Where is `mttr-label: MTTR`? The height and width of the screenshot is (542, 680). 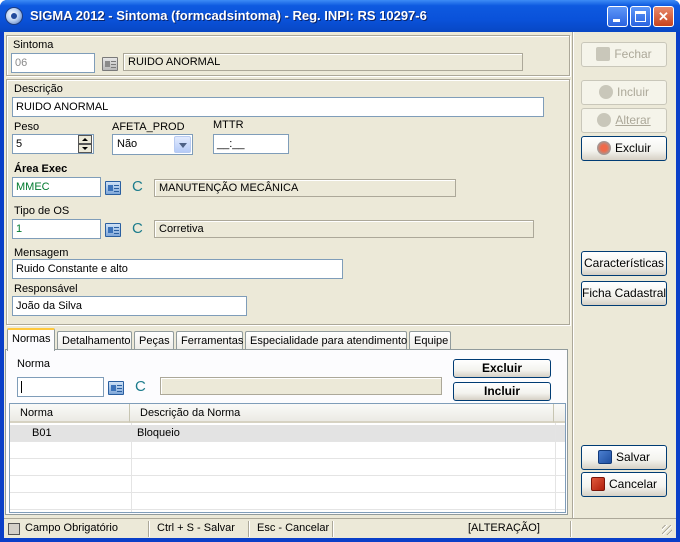 mttr-label: MTTR is located at coordinates (228, 125).